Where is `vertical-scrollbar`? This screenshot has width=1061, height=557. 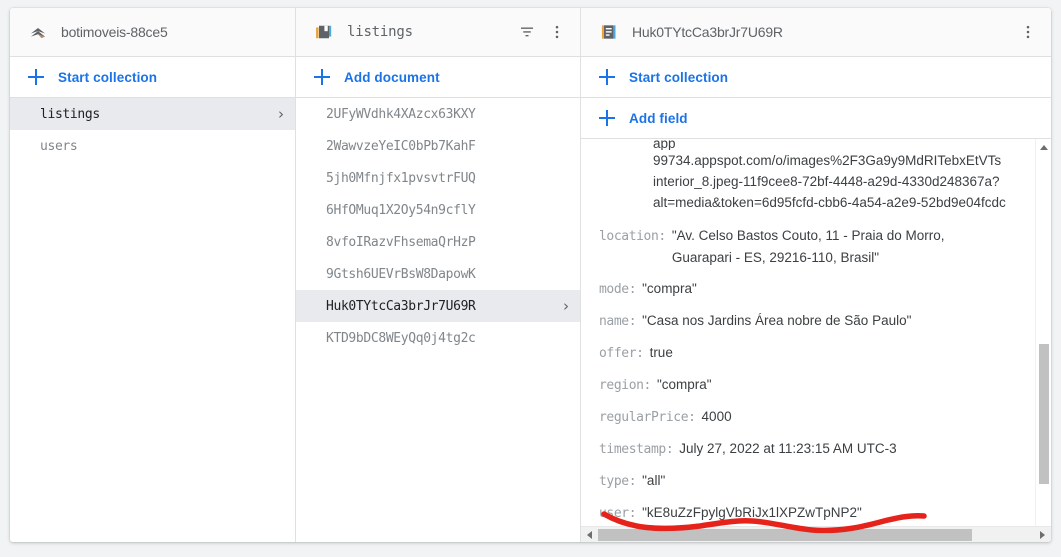
vertical-scrollbar is located at coordinates (1043, 340).